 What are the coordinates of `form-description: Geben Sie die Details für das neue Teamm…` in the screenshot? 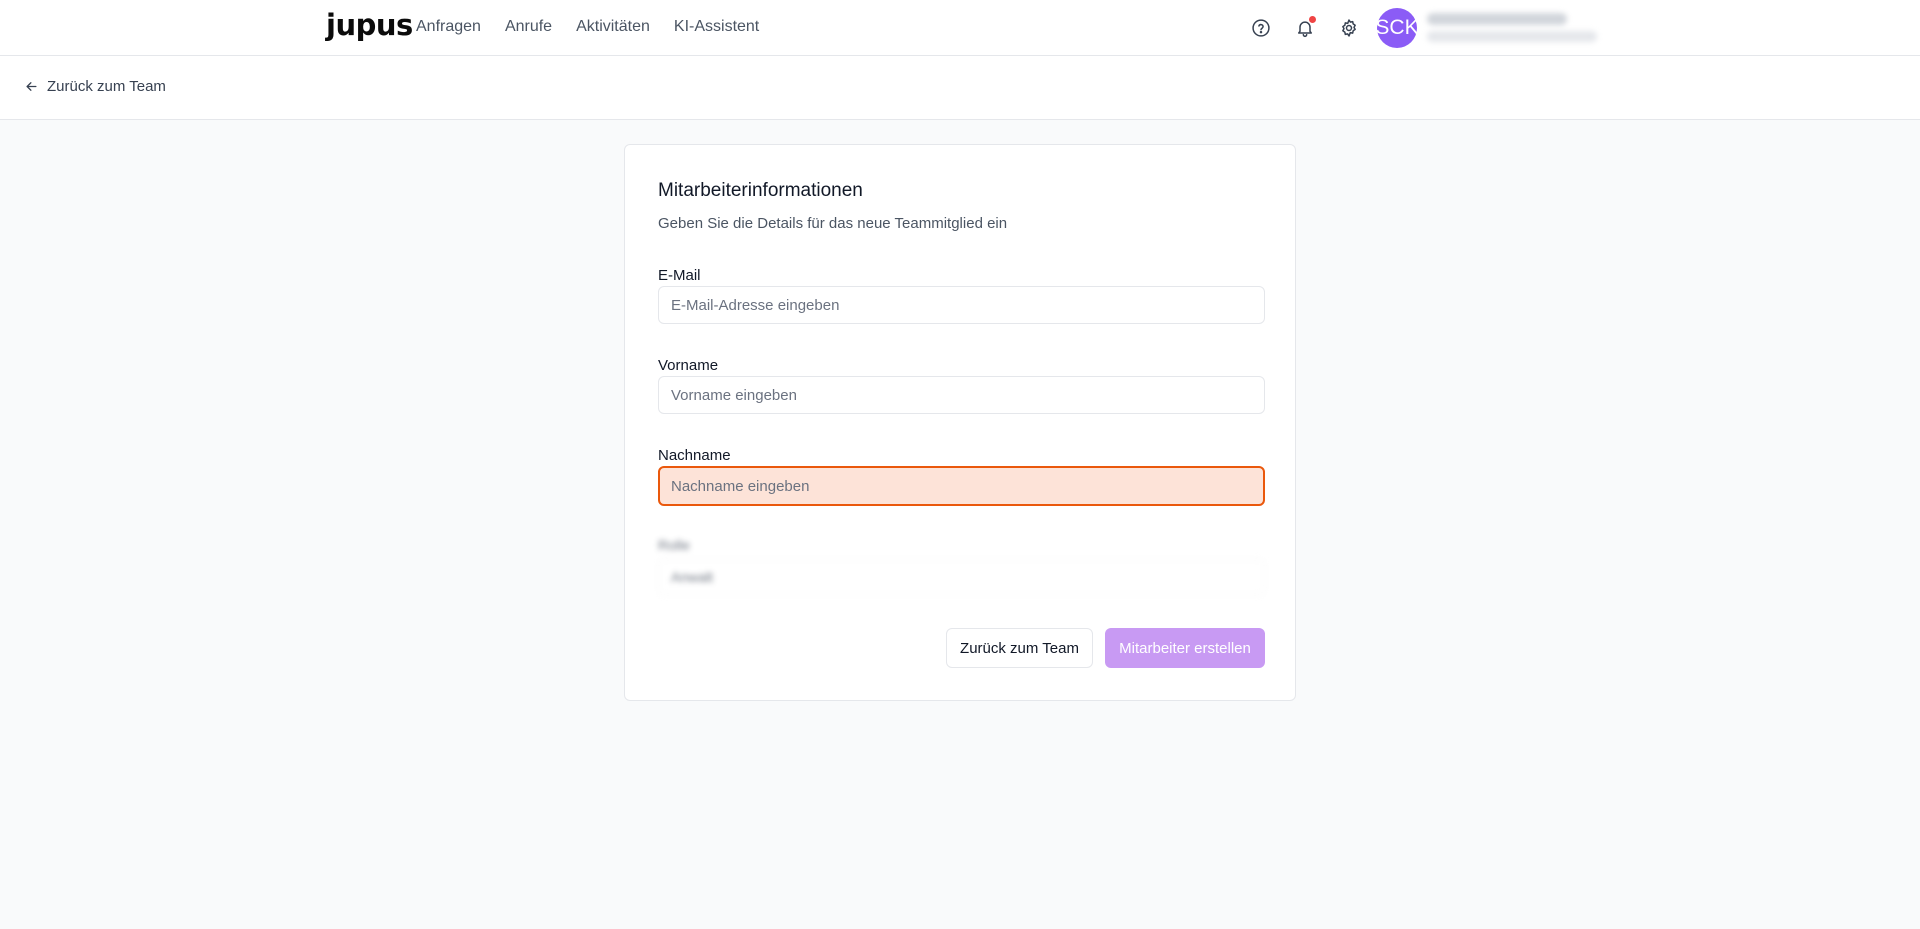 It's located at (833, 223).